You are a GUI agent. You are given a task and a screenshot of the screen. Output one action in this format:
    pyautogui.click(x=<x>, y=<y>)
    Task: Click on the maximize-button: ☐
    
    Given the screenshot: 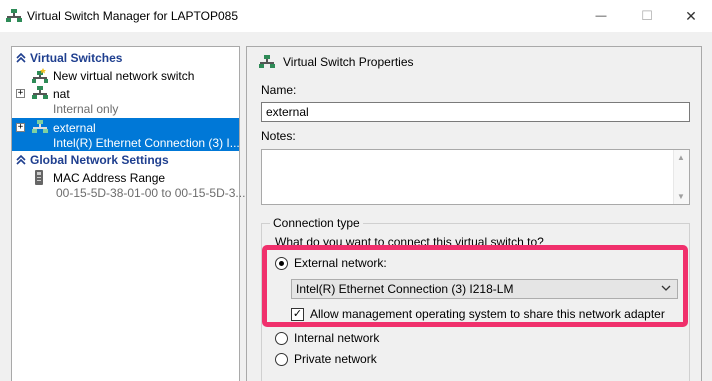 What is the action you would take?
    pyautogui.click(x=647, y=16)
    